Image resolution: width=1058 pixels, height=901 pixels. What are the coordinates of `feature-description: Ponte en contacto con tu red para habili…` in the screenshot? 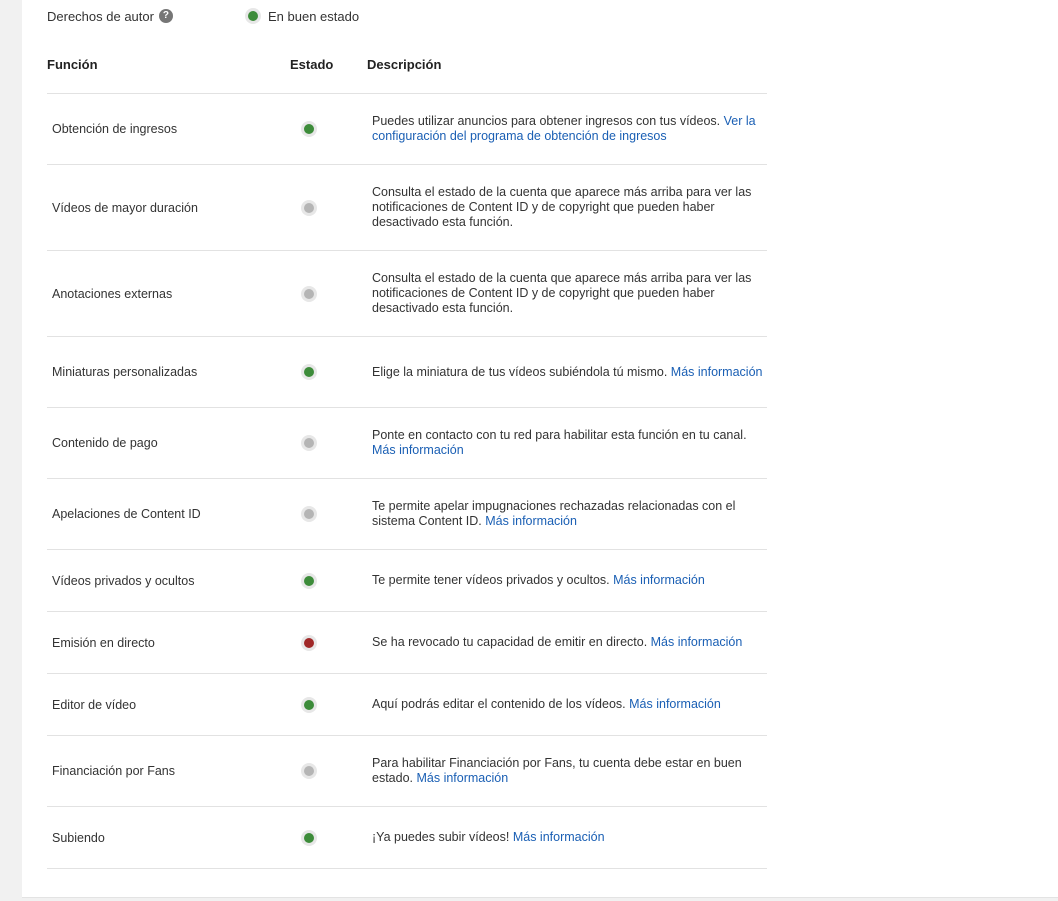 It's located at (569, 443).